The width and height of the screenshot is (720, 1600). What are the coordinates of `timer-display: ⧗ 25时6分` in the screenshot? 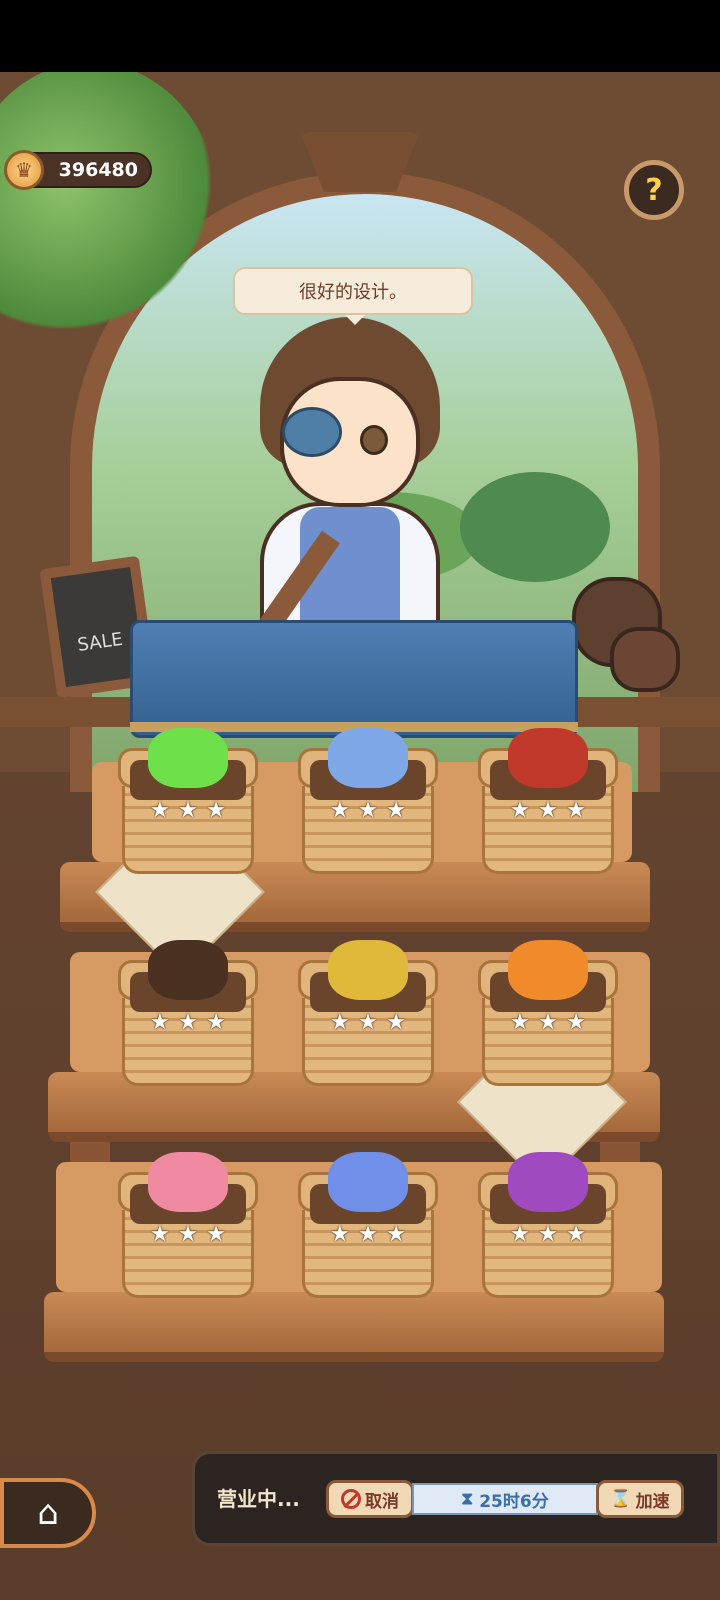 It's located at (505, 1499).